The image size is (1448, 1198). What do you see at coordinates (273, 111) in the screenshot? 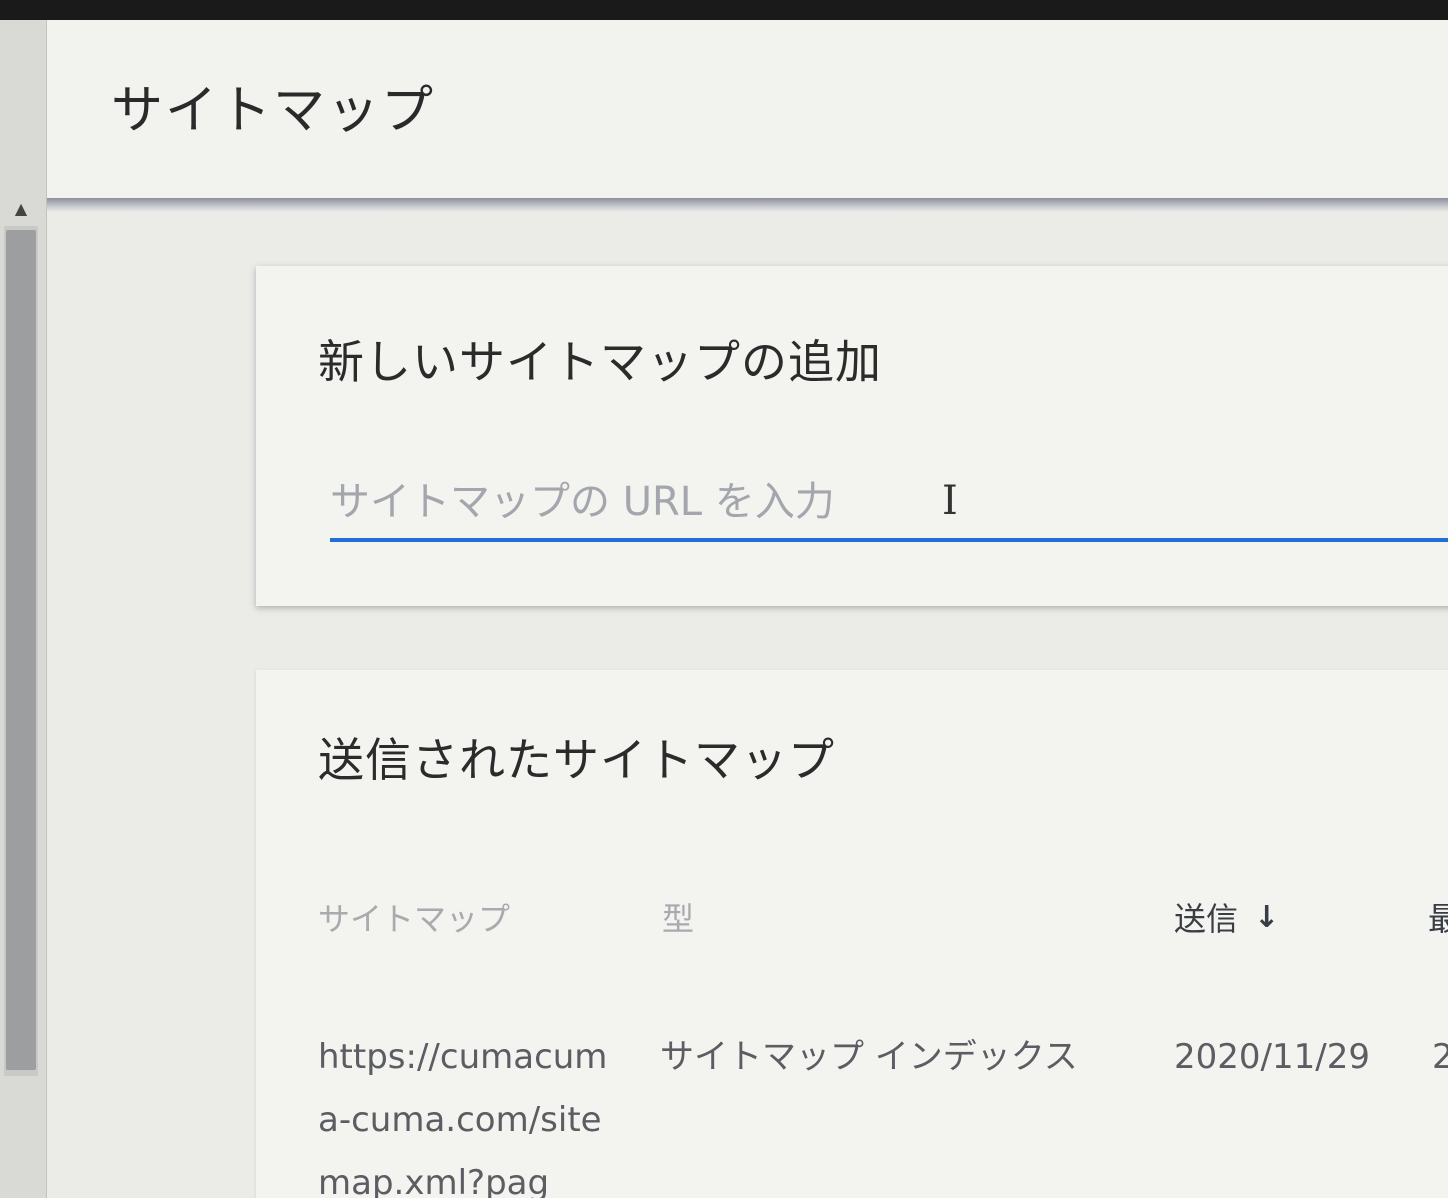
I see `page-title: サイトマップ` at bounding box center [273, 111].